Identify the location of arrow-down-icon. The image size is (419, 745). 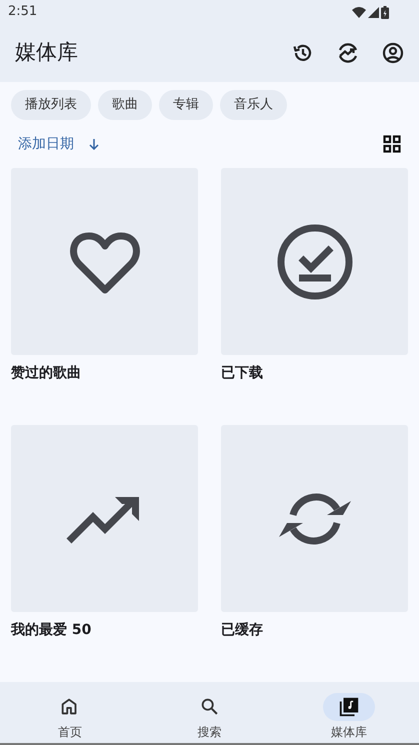
(94, 144).